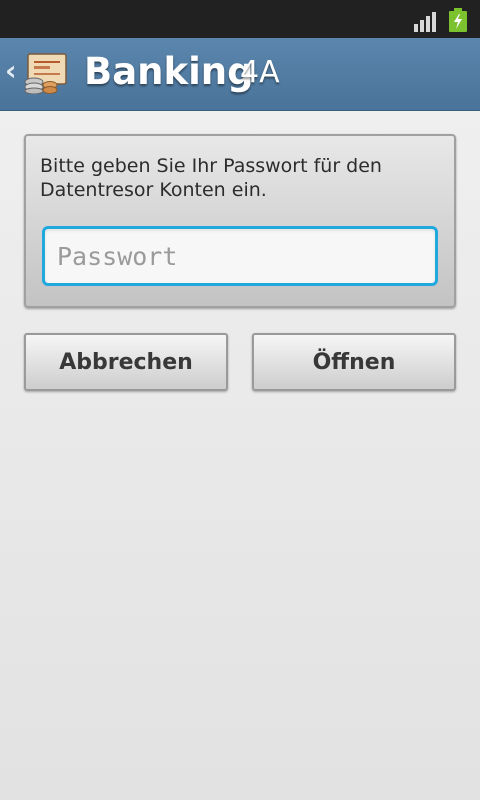 Image resolution: width=480 pixels, height=800 pixels. Describe the element at coordinates (11, 70) in the screenshot. I see `chevron-left-icon: ‹` at that location.